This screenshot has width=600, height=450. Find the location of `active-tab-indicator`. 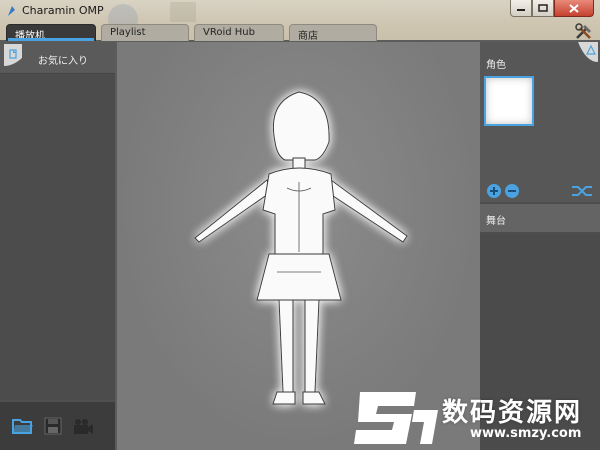

active-tab-indicator is located at coordinates (51, 39).